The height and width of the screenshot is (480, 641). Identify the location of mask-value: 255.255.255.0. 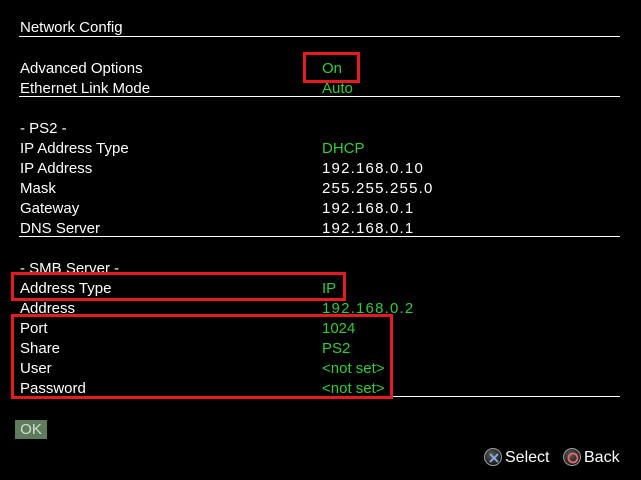
(378, 189).